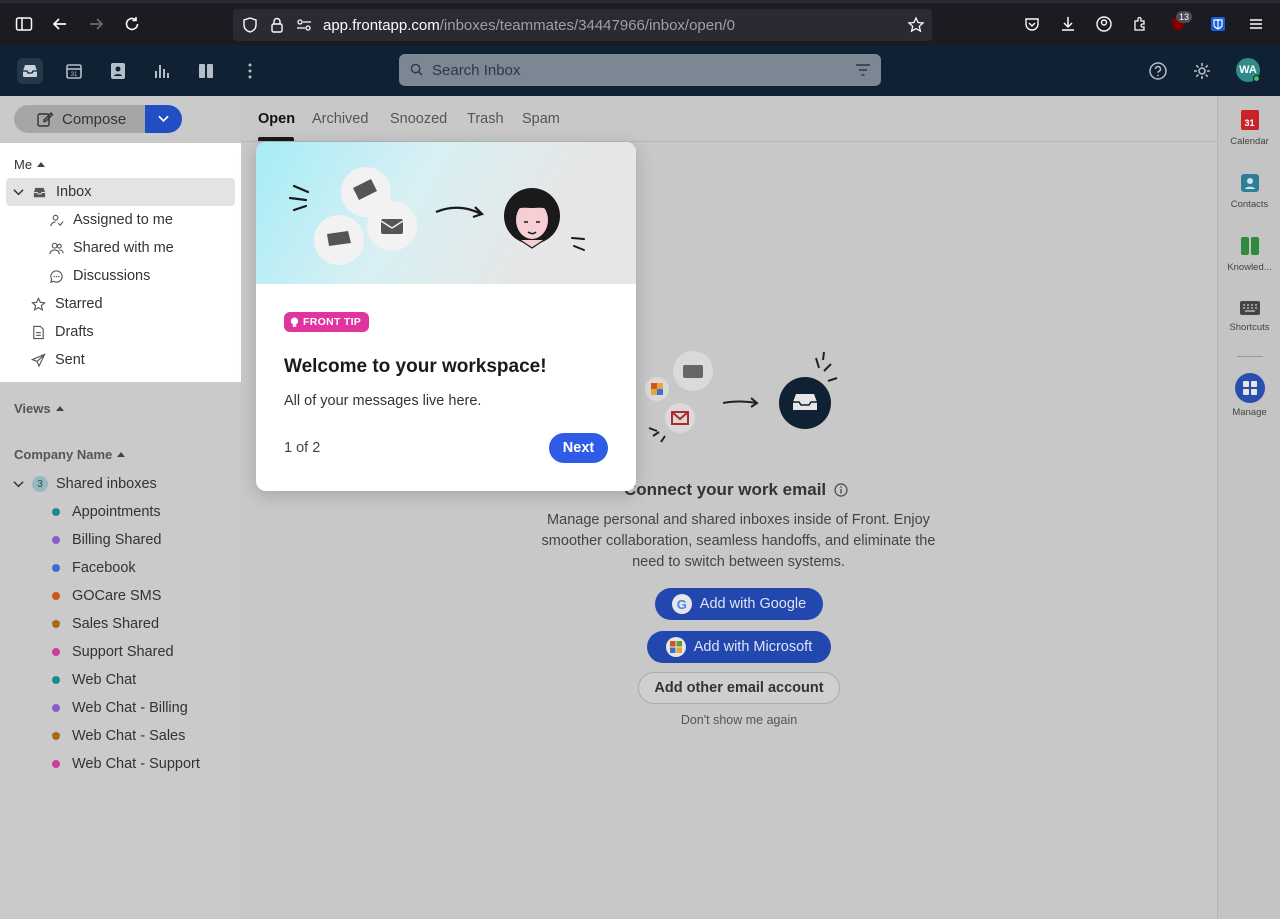 This screenshot has width=1280, height=919. What do you see at coordinates (116, 512) in the screenshot?
I see `shared-inbox-label: Appointments` at bounding box center [116, 512].